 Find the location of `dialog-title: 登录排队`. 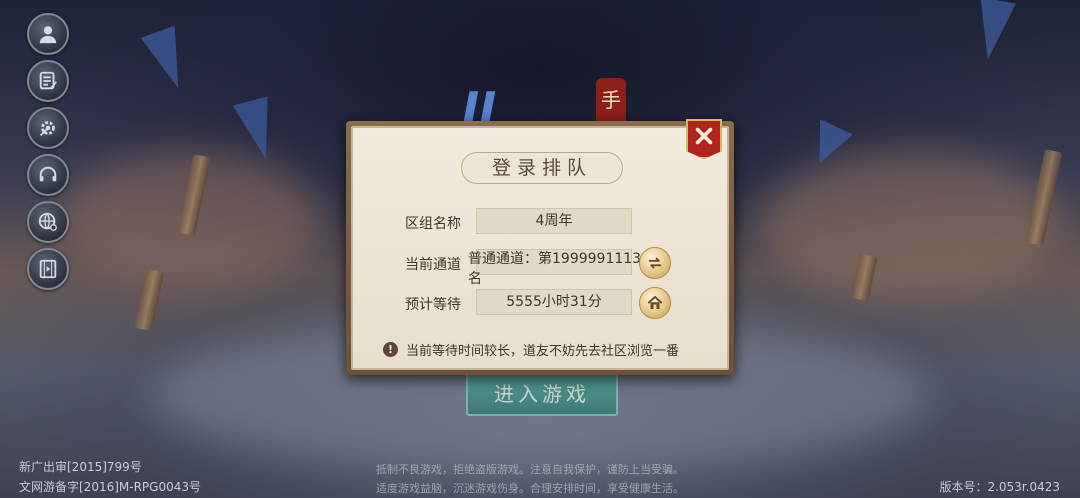

dialog-title: 登录排队 is located at coordinates (542, 168).